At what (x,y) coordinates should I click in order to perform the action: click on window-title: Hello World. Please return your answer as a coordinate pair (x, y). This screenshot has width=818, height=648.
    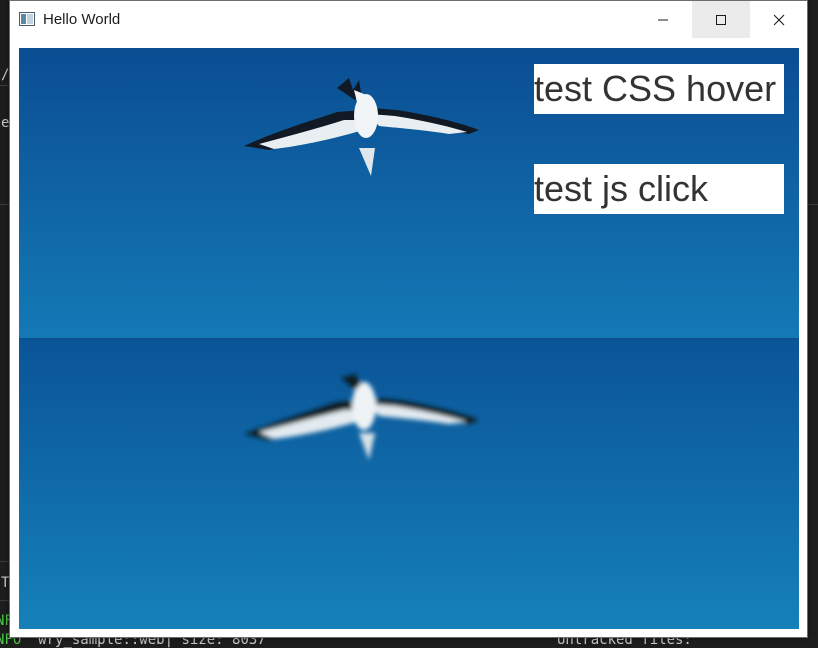
    Looking at the image, I should click on (82, 19).